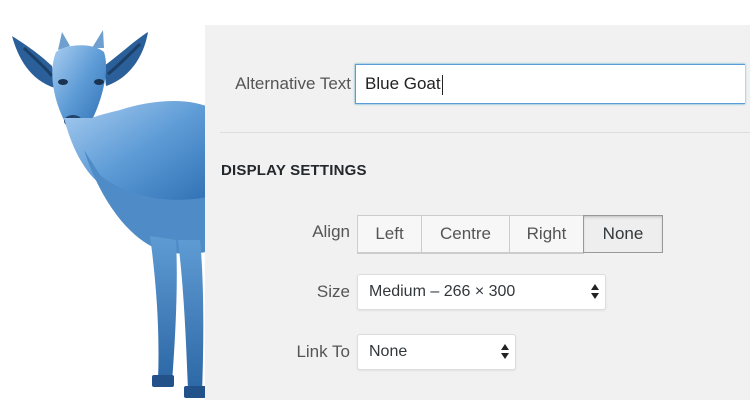 The height and width of the screenshot is (411, 750). Describe the element at coordinates (550, 84) in the screenshot. I see `alt-text-input: Blue Goat` at that location.